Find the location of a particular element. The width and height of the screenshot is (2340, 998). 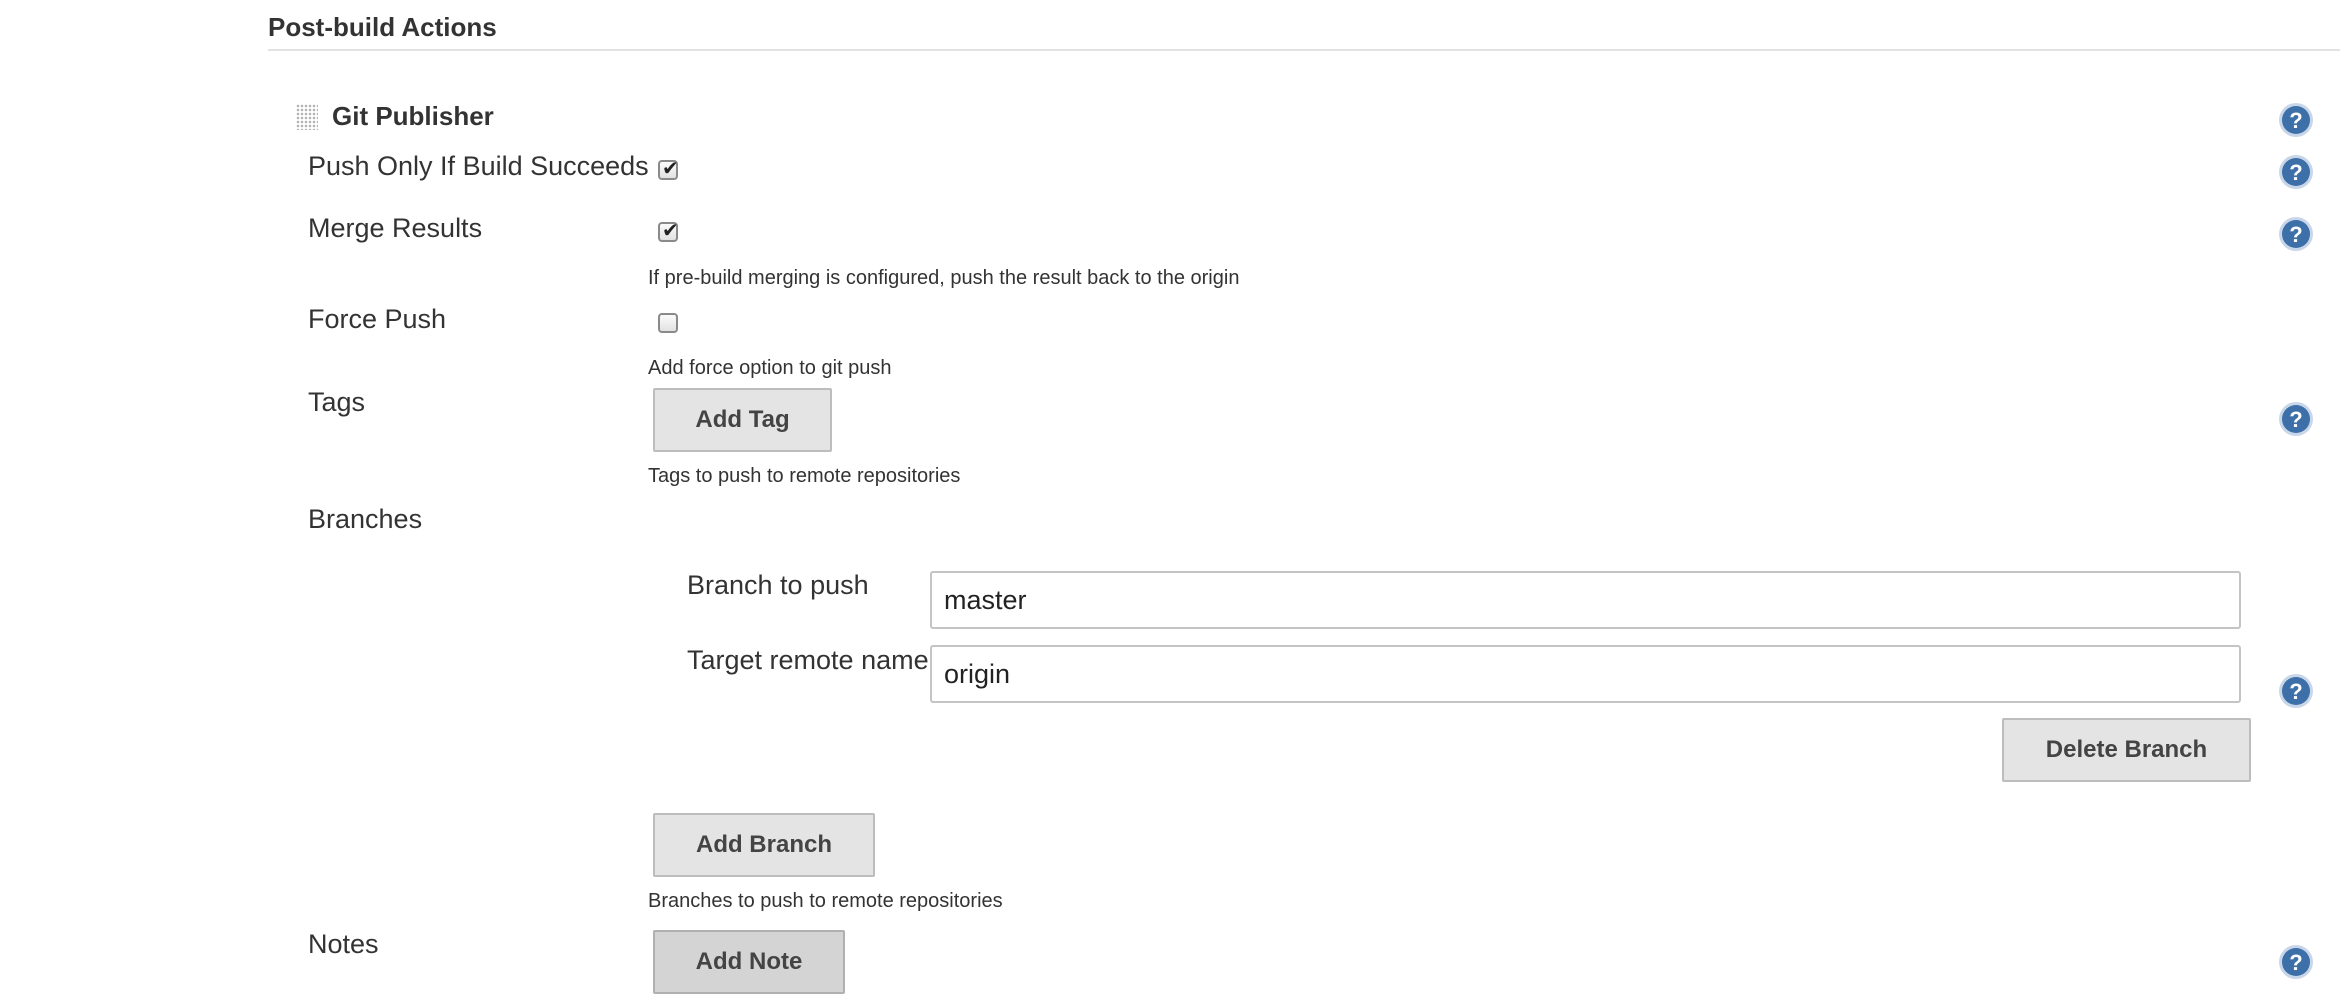

push-only-if-success-checkbox: ✔ is located at coordinates (668, 169).